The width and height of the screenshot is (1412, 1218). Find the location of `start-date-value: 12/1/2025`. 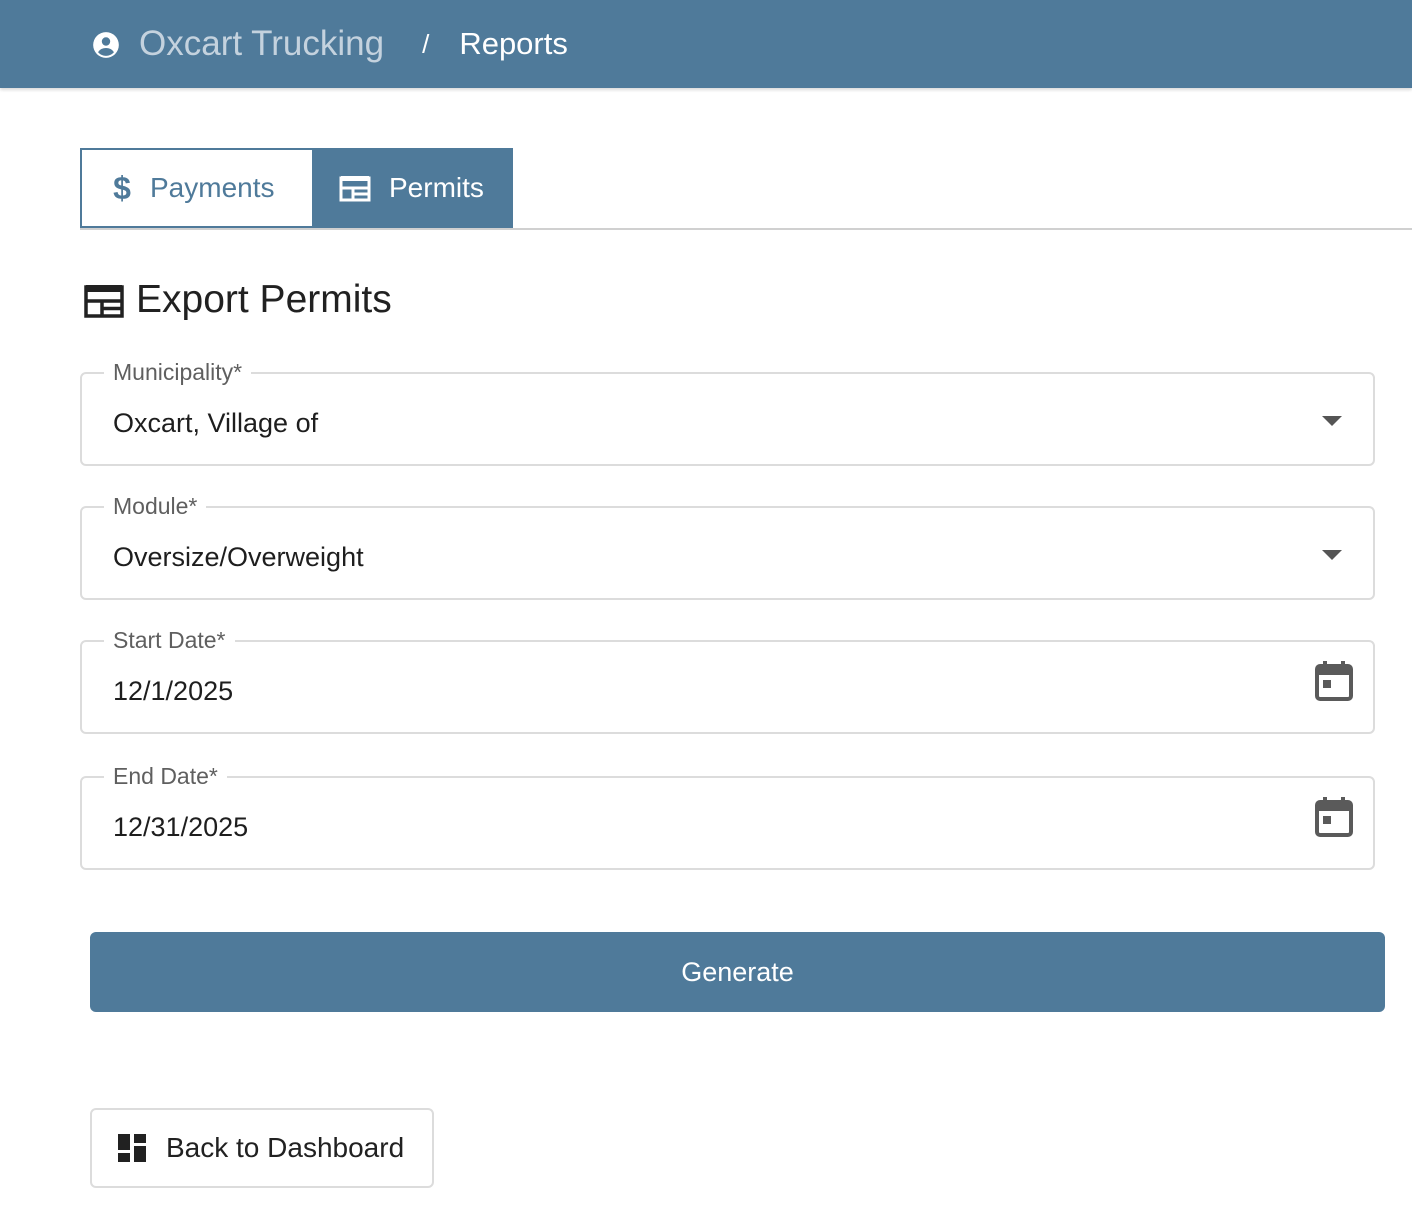

start-date-value: 12/1/2025 is located at coordinates (173, 690).